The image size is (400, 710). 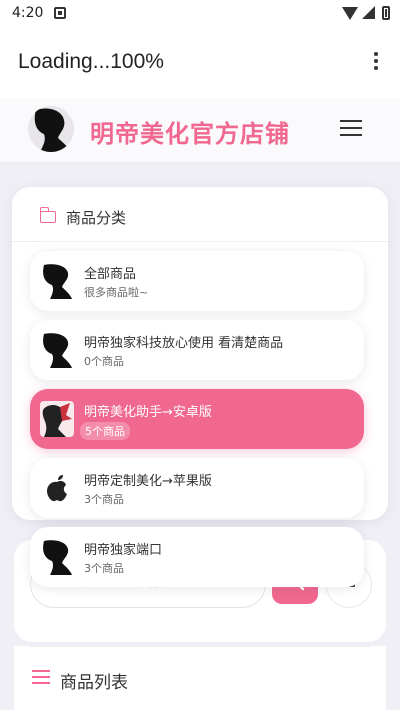 What do you see at coordinates (60, 13) in the screenshot?
I see `notification-icon` at bounding box center [60, 13].